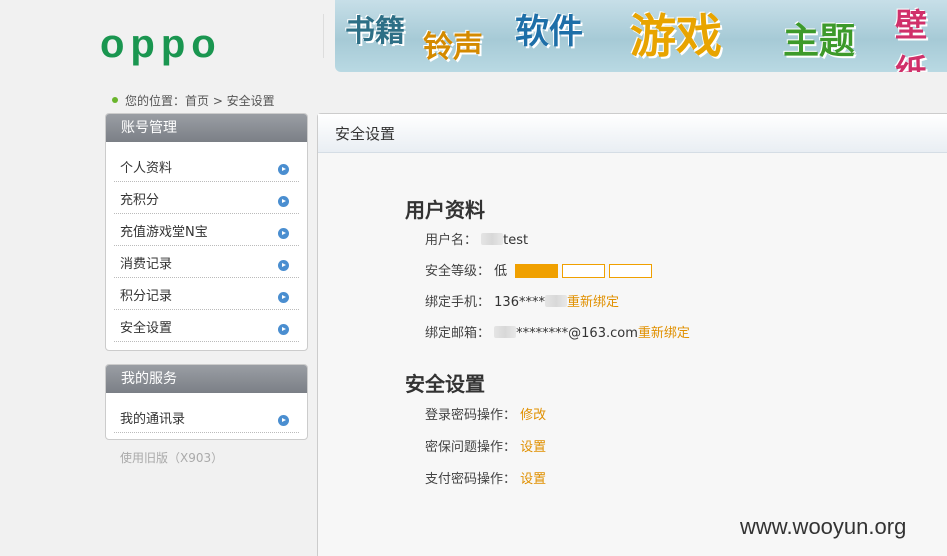 The height and width of the screenshot is (556, 947). I want to click on category-banner: 书籍 铃声 软件 游戏 主题 壁纸, so click(641, 36).